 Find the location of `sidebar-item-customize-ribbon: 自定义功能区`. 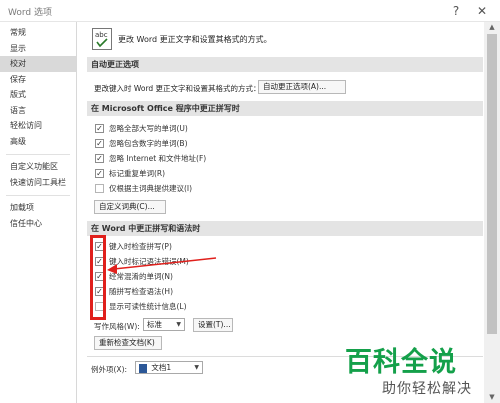

sidebar-item-customize-ribbon: 自定义功能区 is located at coordinates (38, 167).